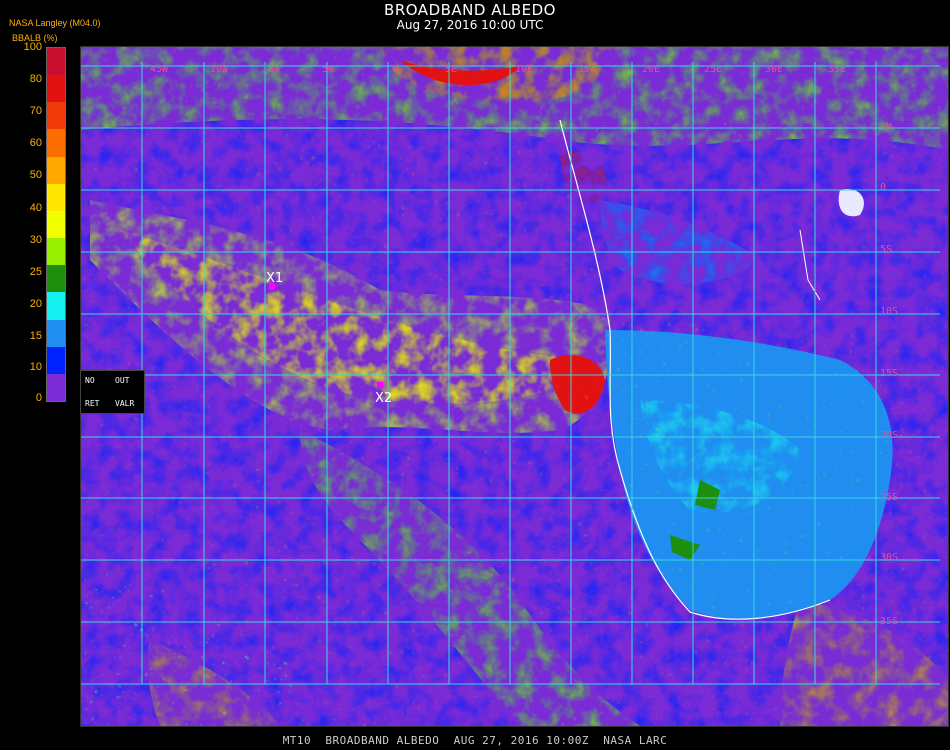 This screenshot has height=750, width=950. Describe the element at coordinates (55, 23) in the screenshot. I see `data-source: NASA Langley (M04.0)` at that location.